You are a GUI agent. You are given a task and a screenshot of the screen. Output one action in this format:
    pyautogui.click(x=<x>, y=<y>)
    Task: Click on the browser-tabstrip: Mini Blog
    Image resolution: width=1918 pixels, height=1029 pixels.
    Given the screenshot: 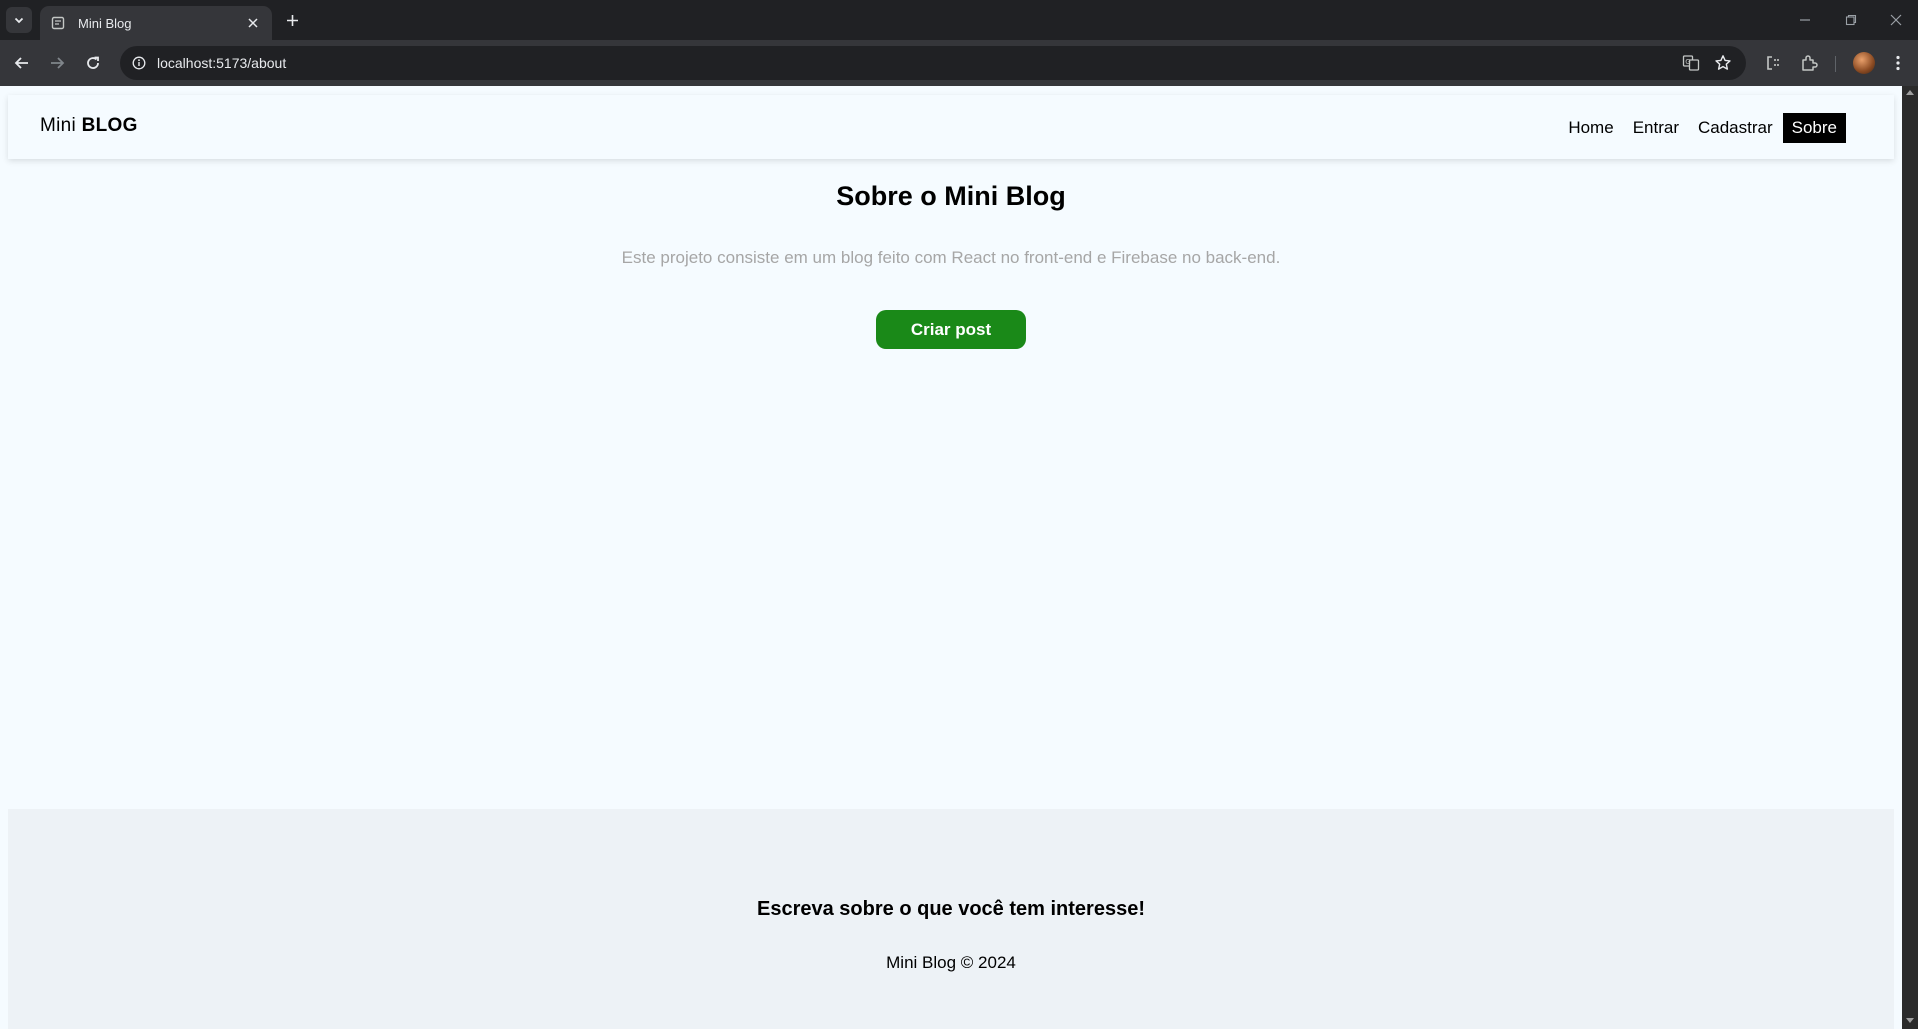 What is the action you would take?
    pyautogui.click(x=959, y=20)
    